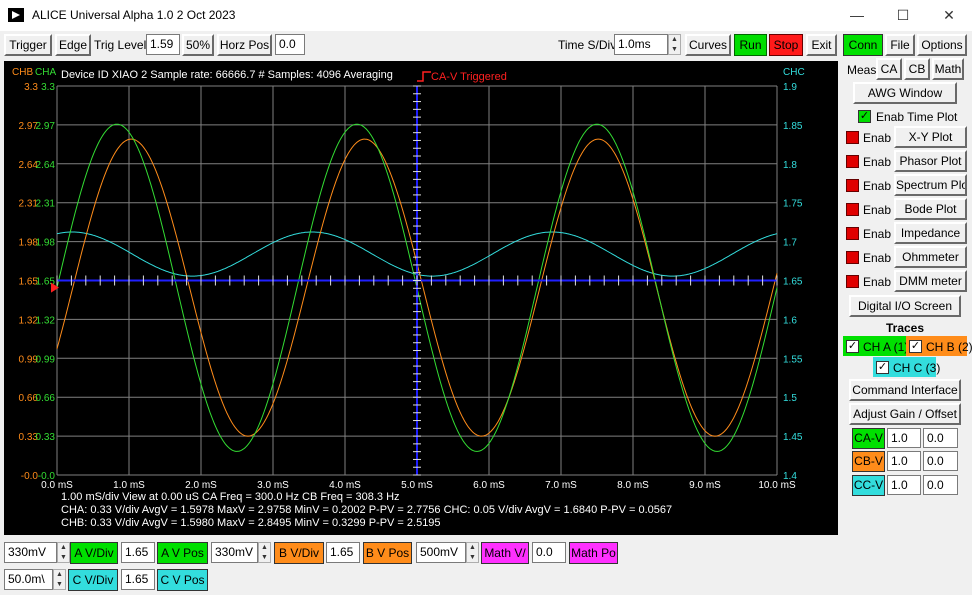  Describe the element at coordinates (852, 281) in the screenshot. I see `enab-dmm-meter-checkbox` at that location.